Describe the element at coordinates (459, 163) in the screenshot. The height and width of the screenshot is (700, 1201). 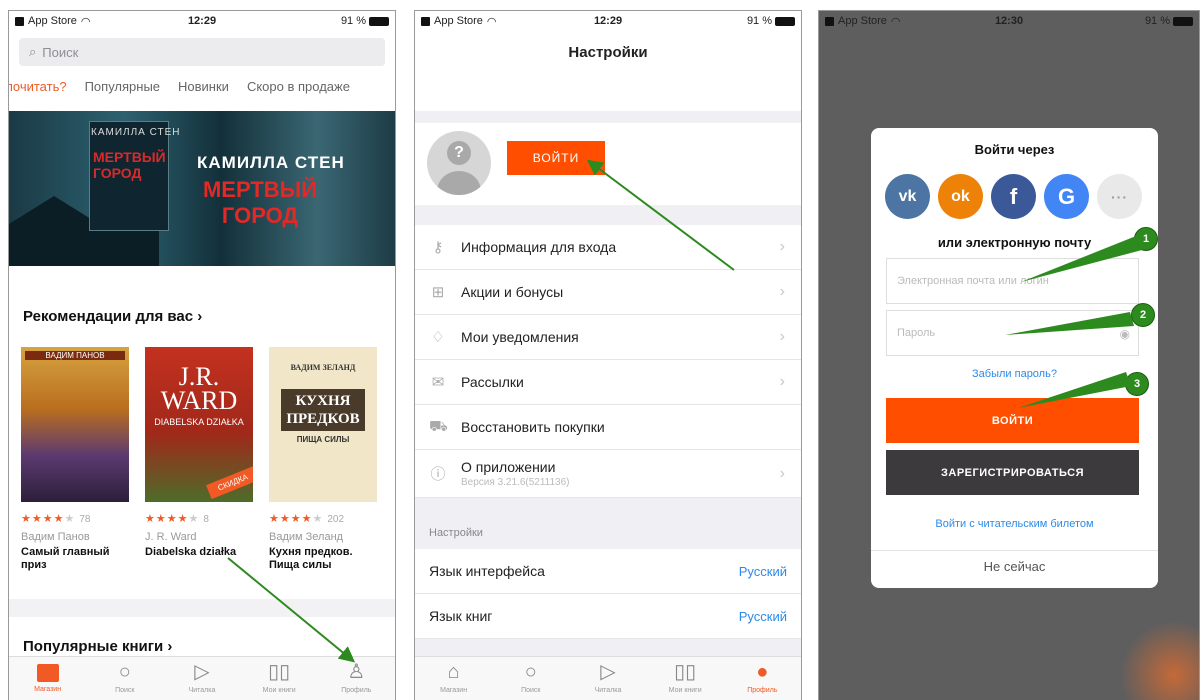
I see `avatar: ?` at that location.